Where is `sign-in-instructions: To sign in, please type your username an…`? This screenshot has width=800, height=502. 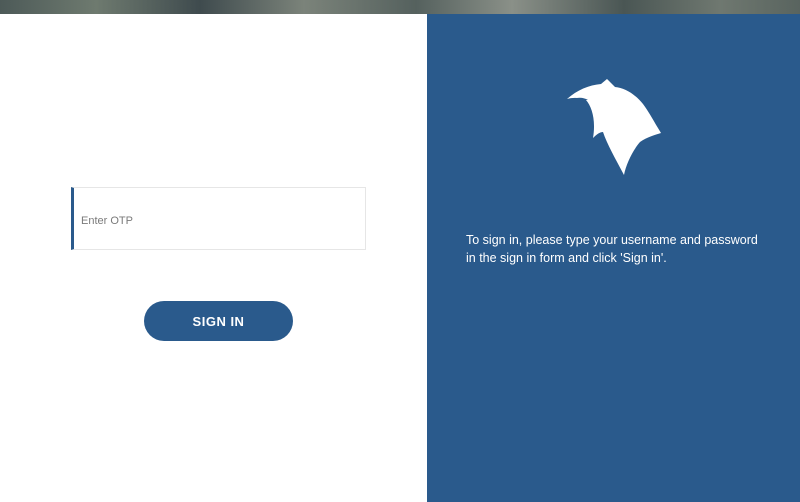
sign-in-instructions: To sign in, please type your username an… is located at coordinates (612, 249).